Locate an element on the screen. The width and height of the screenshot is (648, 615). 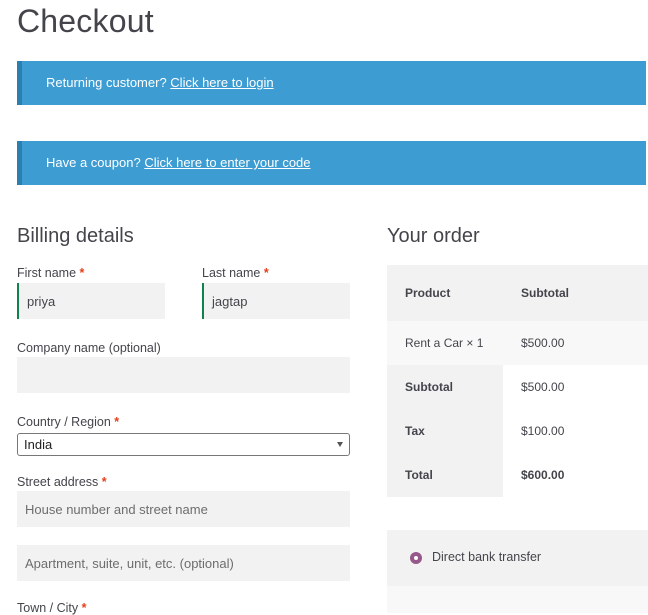
street-label: Street address * is located at coordinates (62, 482).